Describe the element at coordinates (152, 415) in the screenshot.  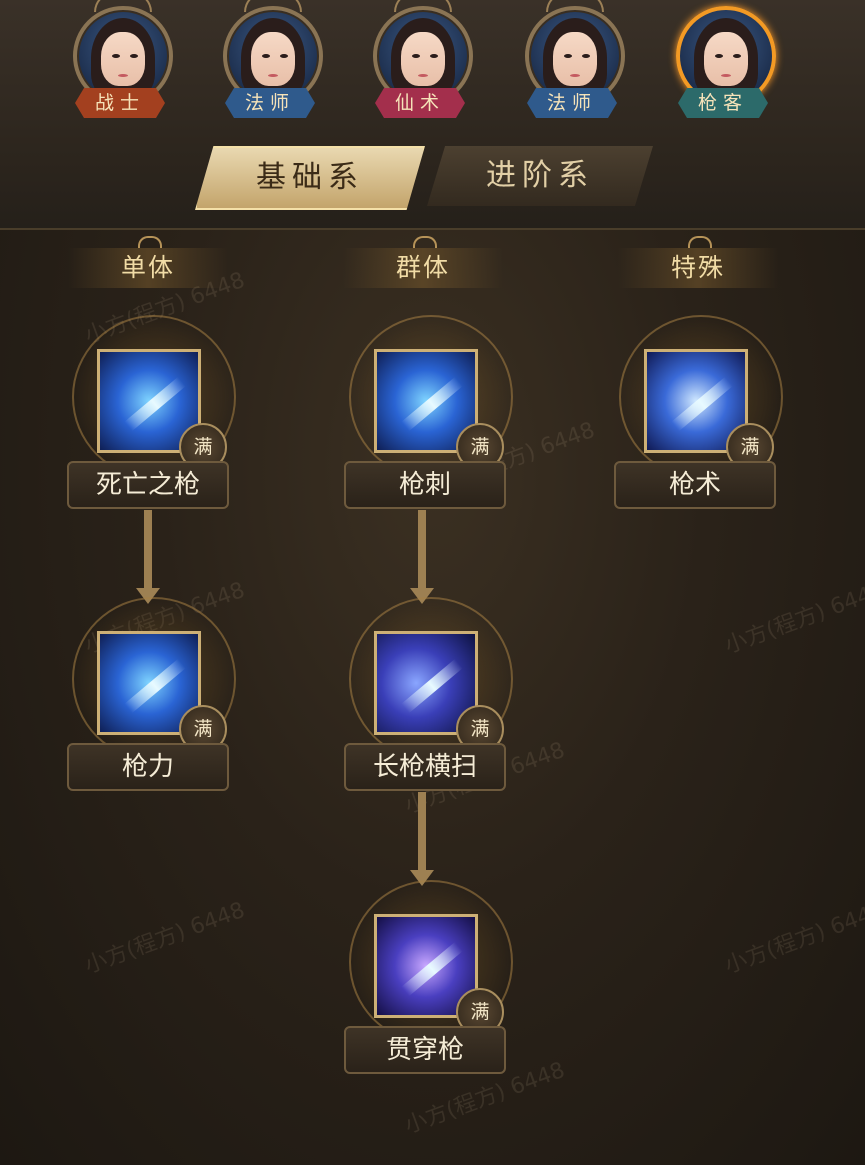
I see `skill-death-spear: 满 死亡之枪` at that location.